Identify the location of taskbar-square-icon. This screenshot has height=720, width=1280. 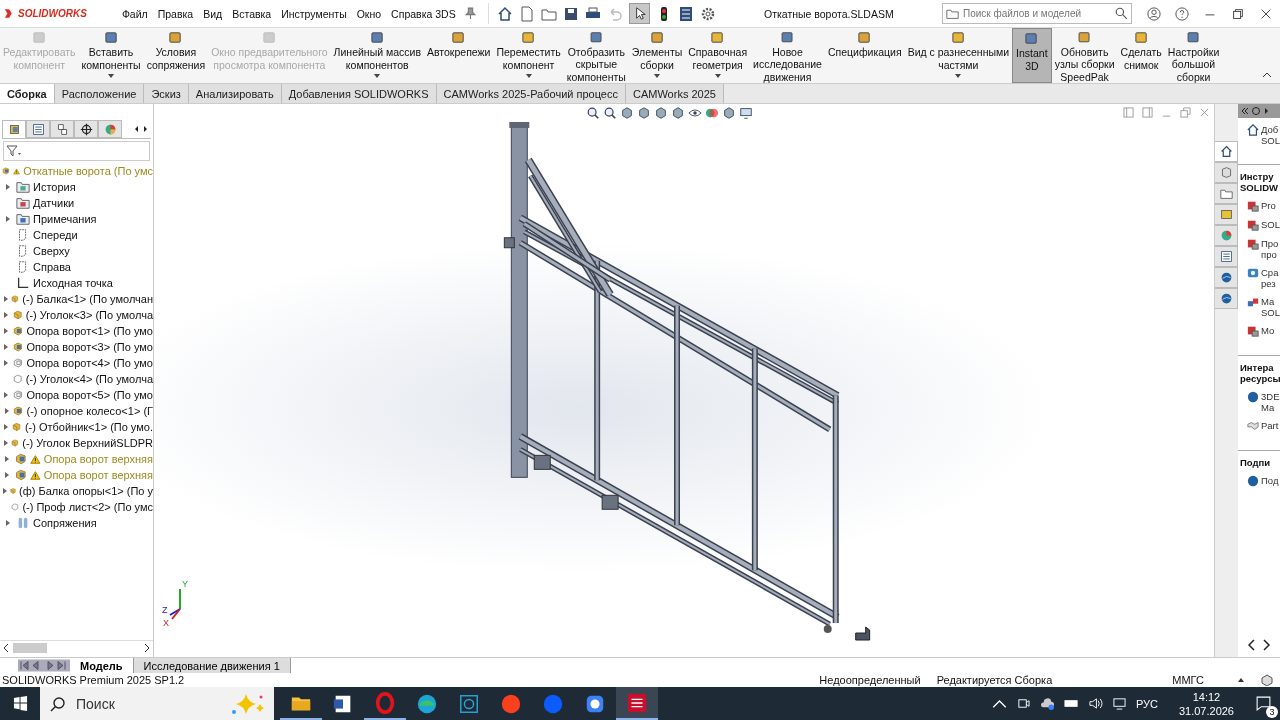
(469, 703).